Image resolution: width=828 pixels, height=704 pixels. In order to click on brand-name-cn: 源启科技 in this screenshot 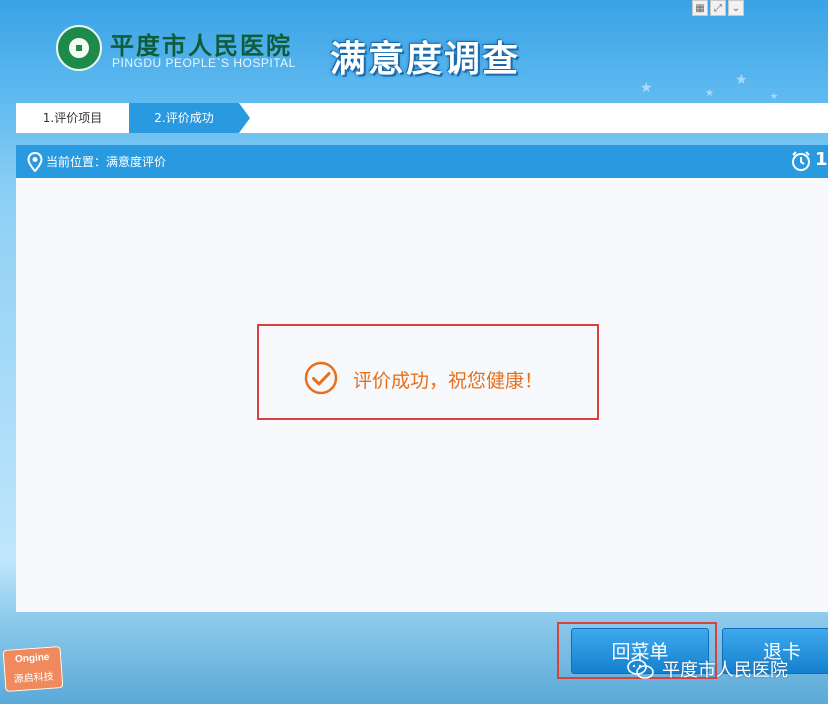, I will do `click(33, 678)`.